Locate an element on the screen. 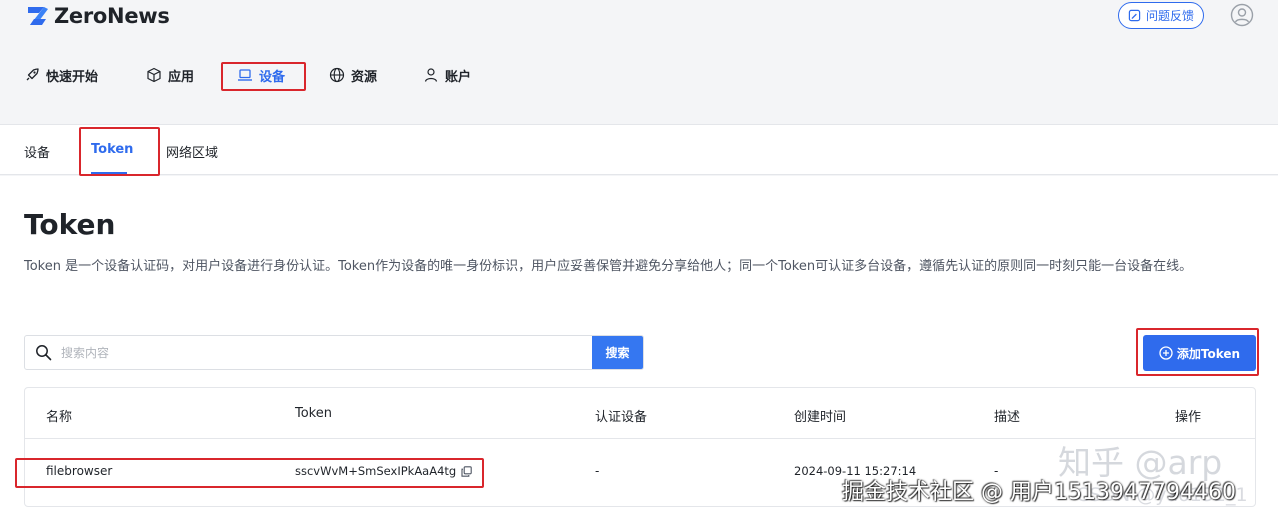 The width and height of the screenshot is (1278, 518). nav-label-account: 账户 is located at coordinates (458, 77).